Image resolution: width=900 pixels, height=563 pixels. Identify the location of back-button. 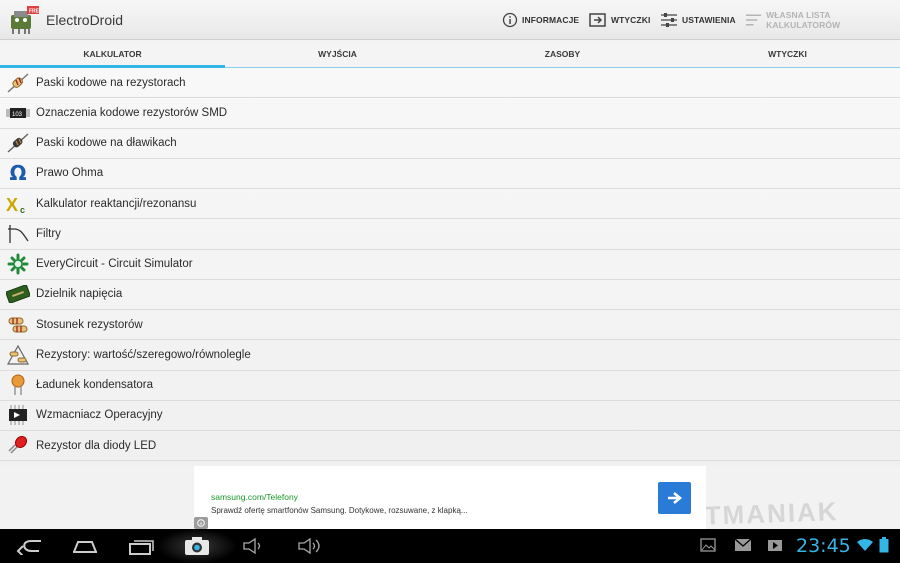
(29, 546).